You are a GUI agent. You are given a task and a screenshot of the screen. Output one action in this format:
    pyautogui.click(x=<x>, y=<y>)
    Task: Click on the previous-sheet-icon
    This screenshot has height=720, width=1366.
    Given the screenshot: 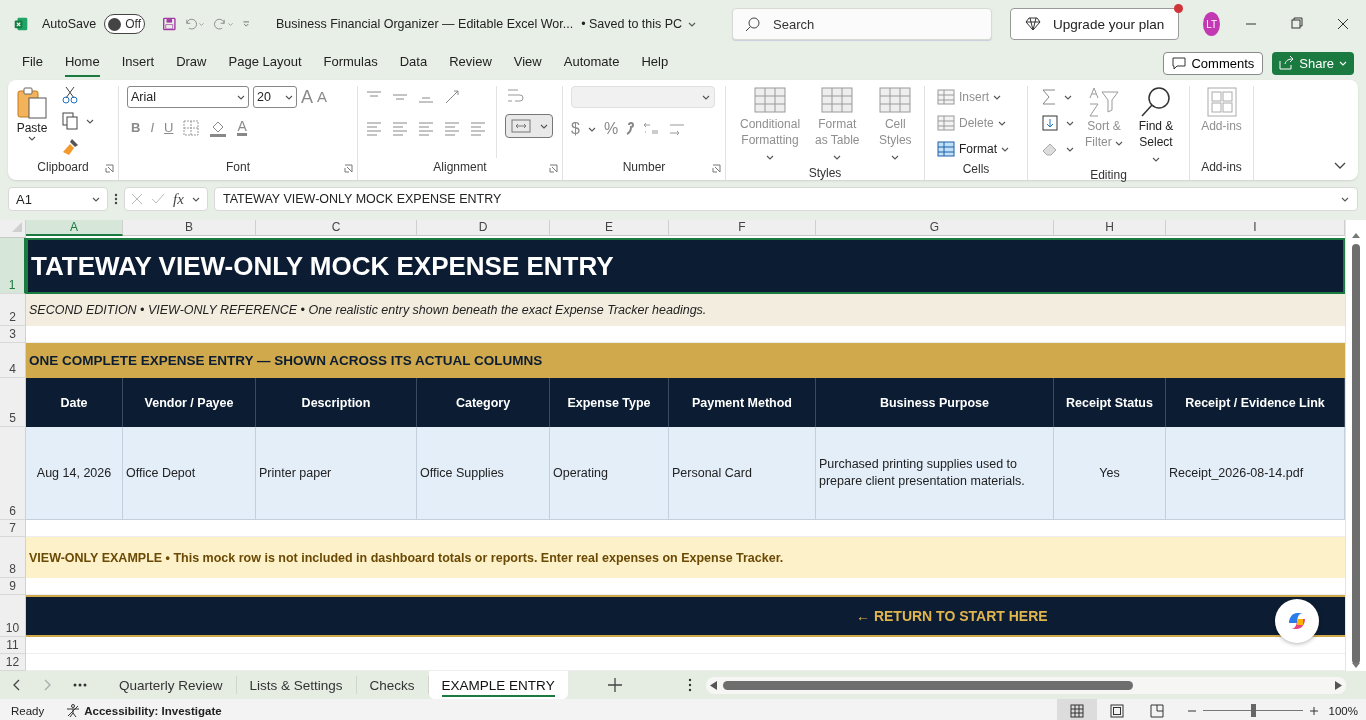 What is the action you would take?
    pyautogui.click(x=16, y=685)
    